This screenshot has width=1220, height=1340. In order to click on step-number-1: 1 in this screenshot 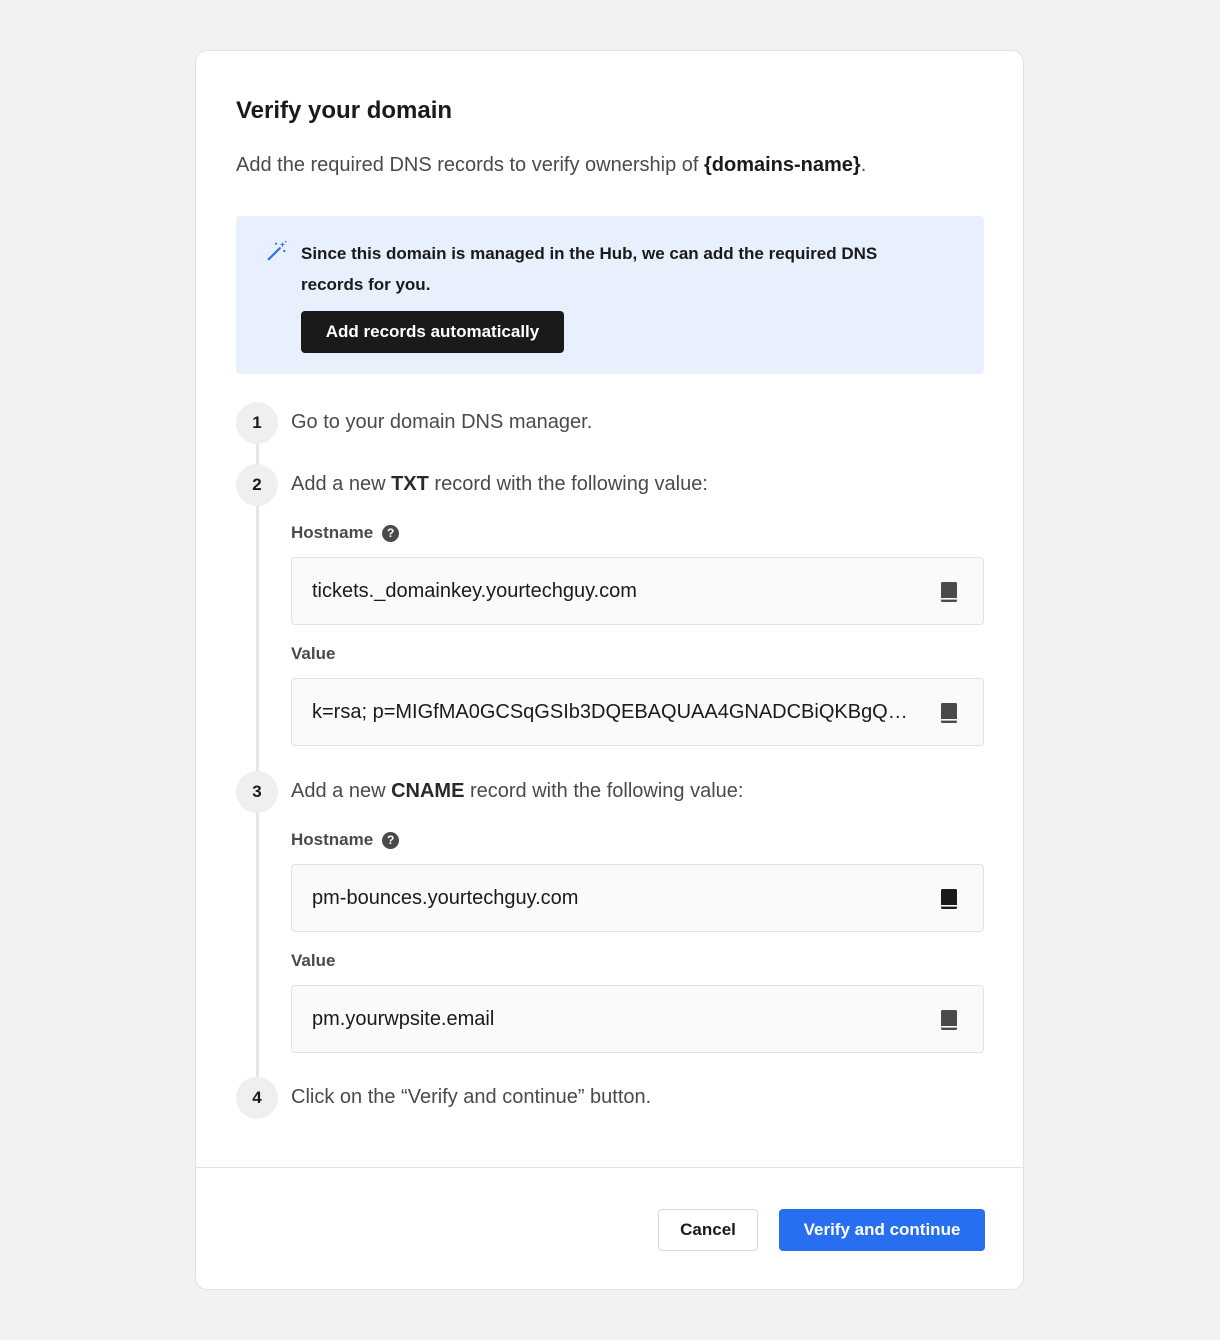, I will do `click(257, 423)`.